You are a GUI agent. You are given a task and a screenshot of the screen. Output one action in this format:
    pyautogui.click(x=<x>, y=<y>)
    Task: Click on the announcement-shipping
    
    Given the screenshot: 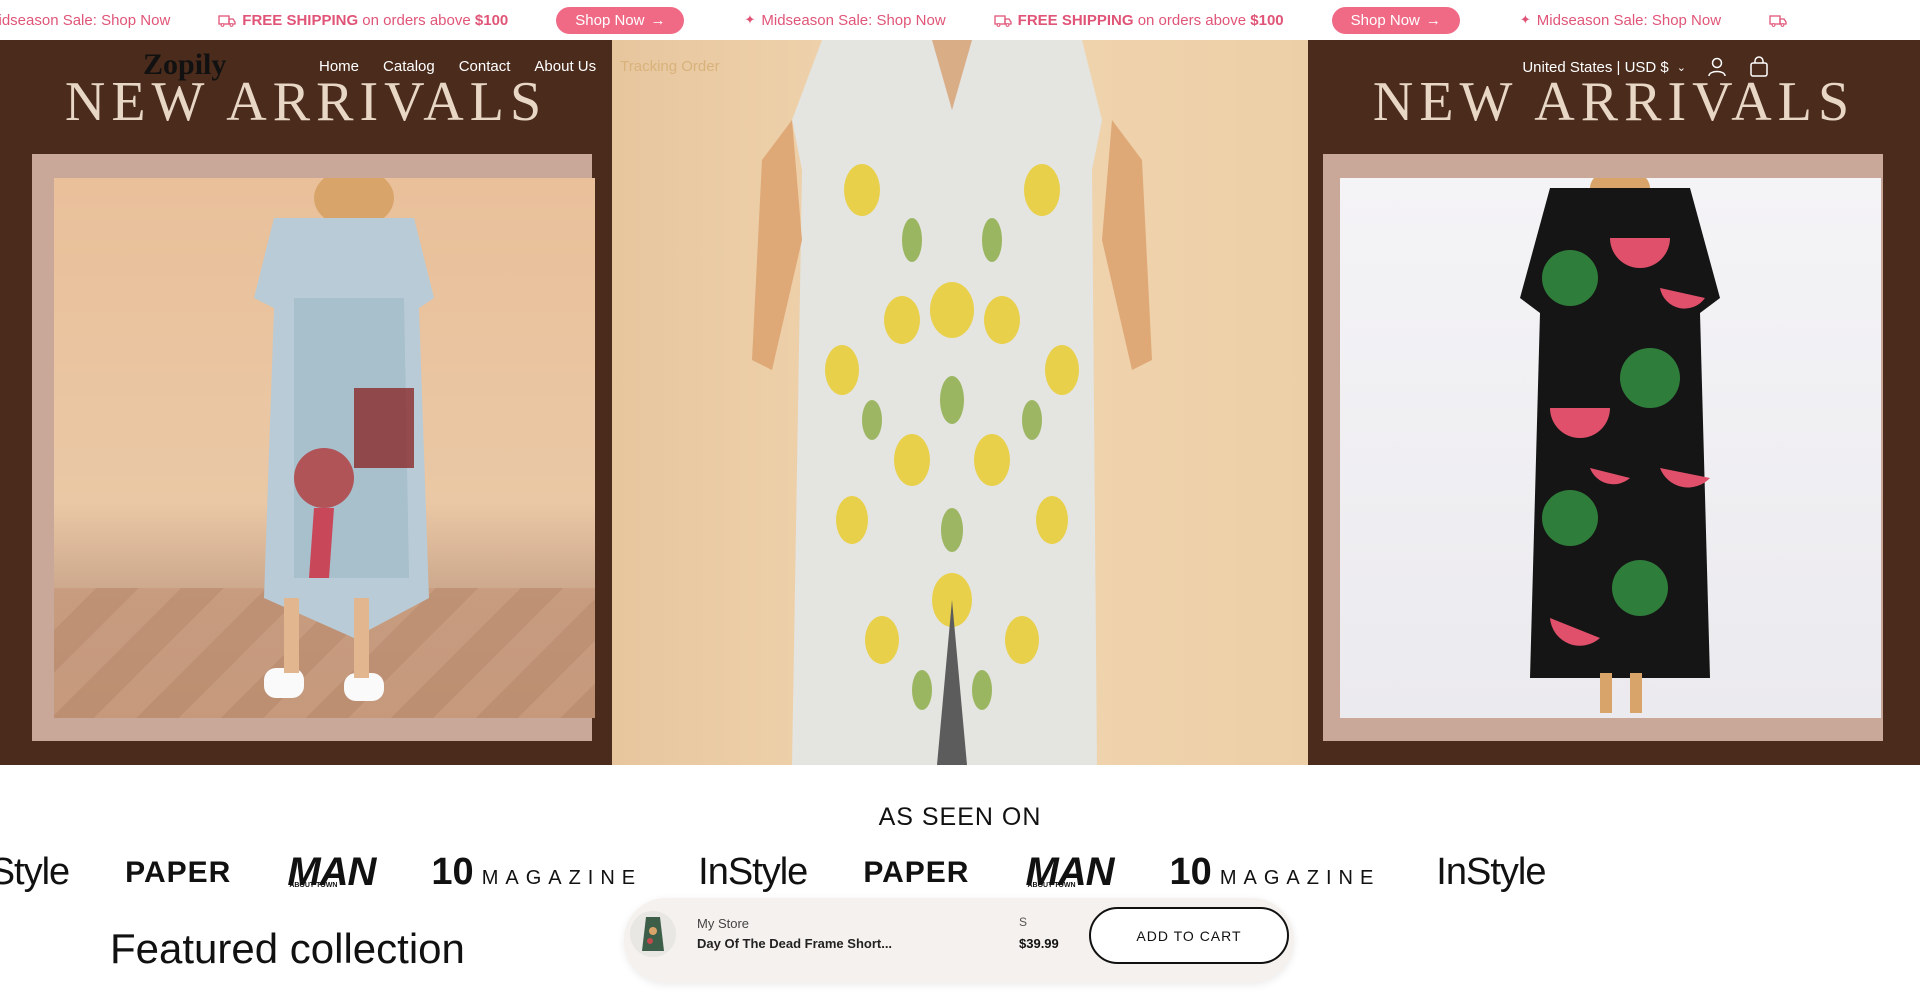 What is the action you would take?
    pyautogui.click(x=1781, y=20)
    